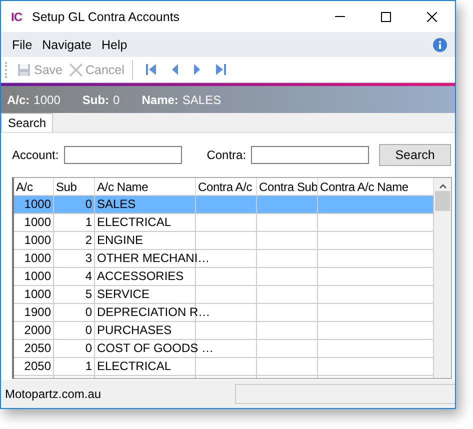 The image size is (473, 429). I want to click on account-label: Account:, so click(35, 155).